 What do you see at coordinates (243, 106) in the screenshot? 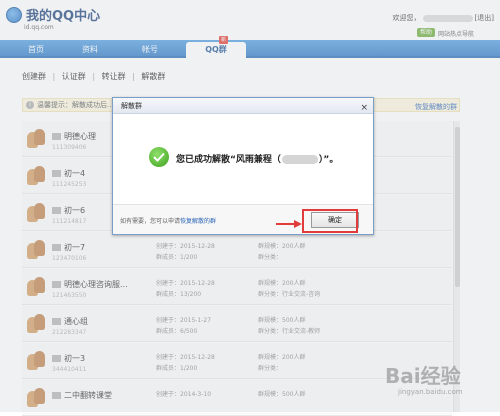
I see `dialog-header: 解散群 ×` at bounding box center [243, 106].